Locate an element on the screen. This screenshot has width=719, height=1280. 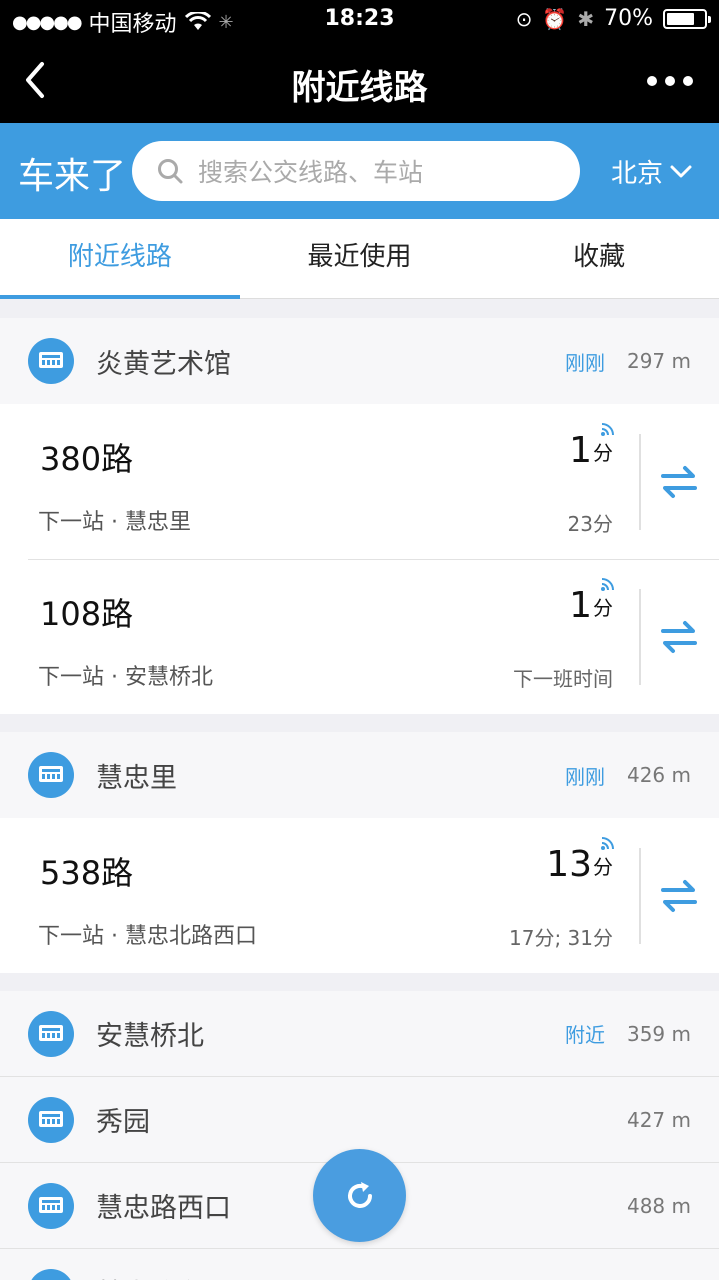
eta: 13 分 is located at coordinates (580, 861).